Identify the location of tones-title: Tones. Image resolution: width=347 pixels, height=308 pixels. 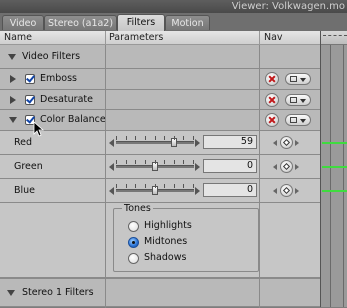
(137, 208).